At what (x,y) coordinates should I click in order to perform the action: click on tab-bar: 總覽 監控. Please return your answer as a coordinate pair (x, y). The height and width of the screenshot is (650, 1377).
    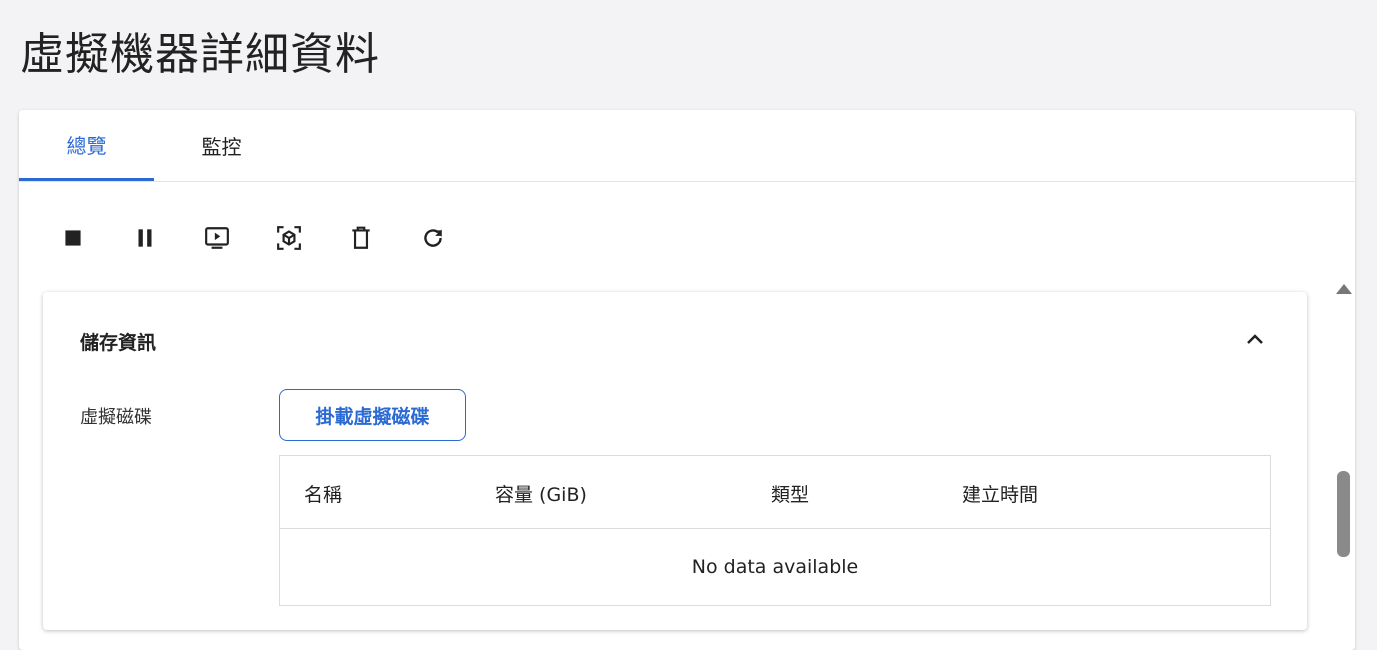
    Looking at the image, I should click on (687, 146).